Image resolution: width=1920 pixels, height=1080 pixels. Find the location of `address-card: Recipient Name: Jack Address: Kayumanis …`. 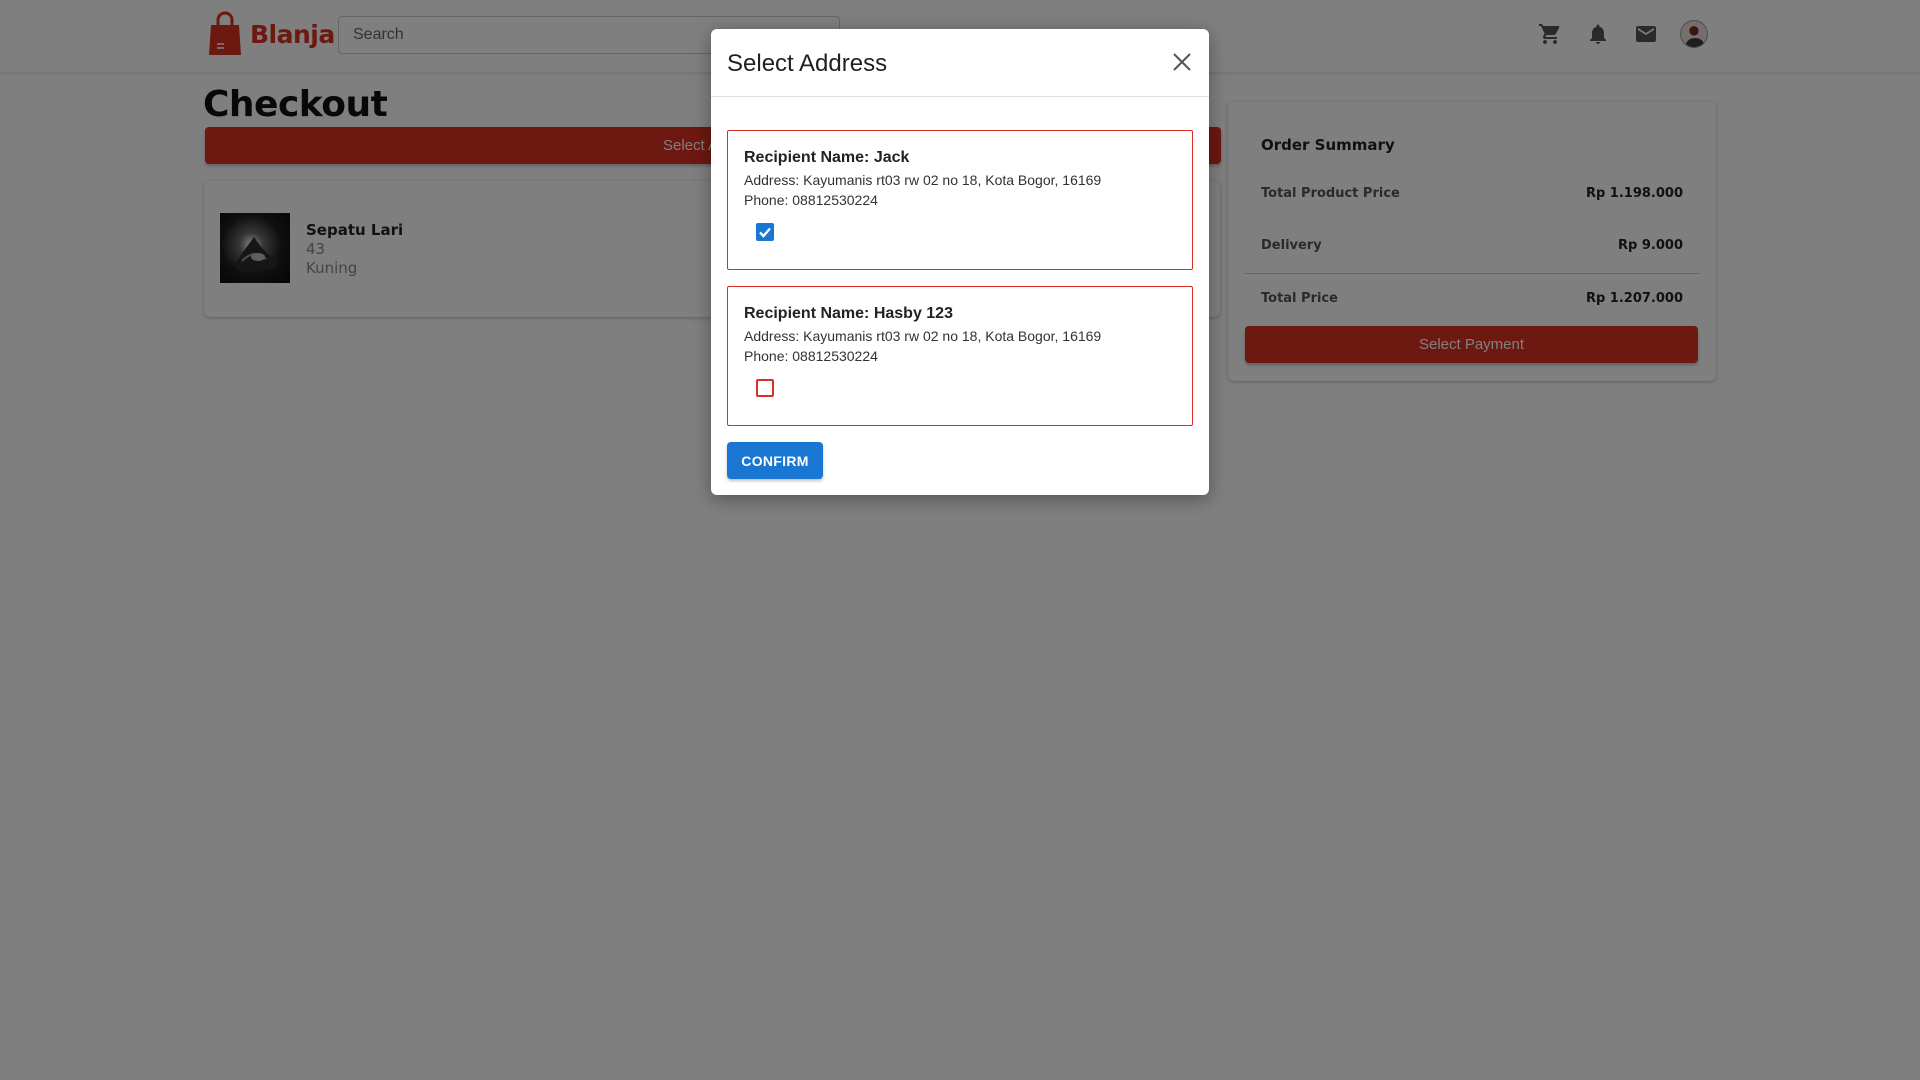

address-card: Recipient Name: Jack Address: Kayumanis … is located at coordinates (960, 200).